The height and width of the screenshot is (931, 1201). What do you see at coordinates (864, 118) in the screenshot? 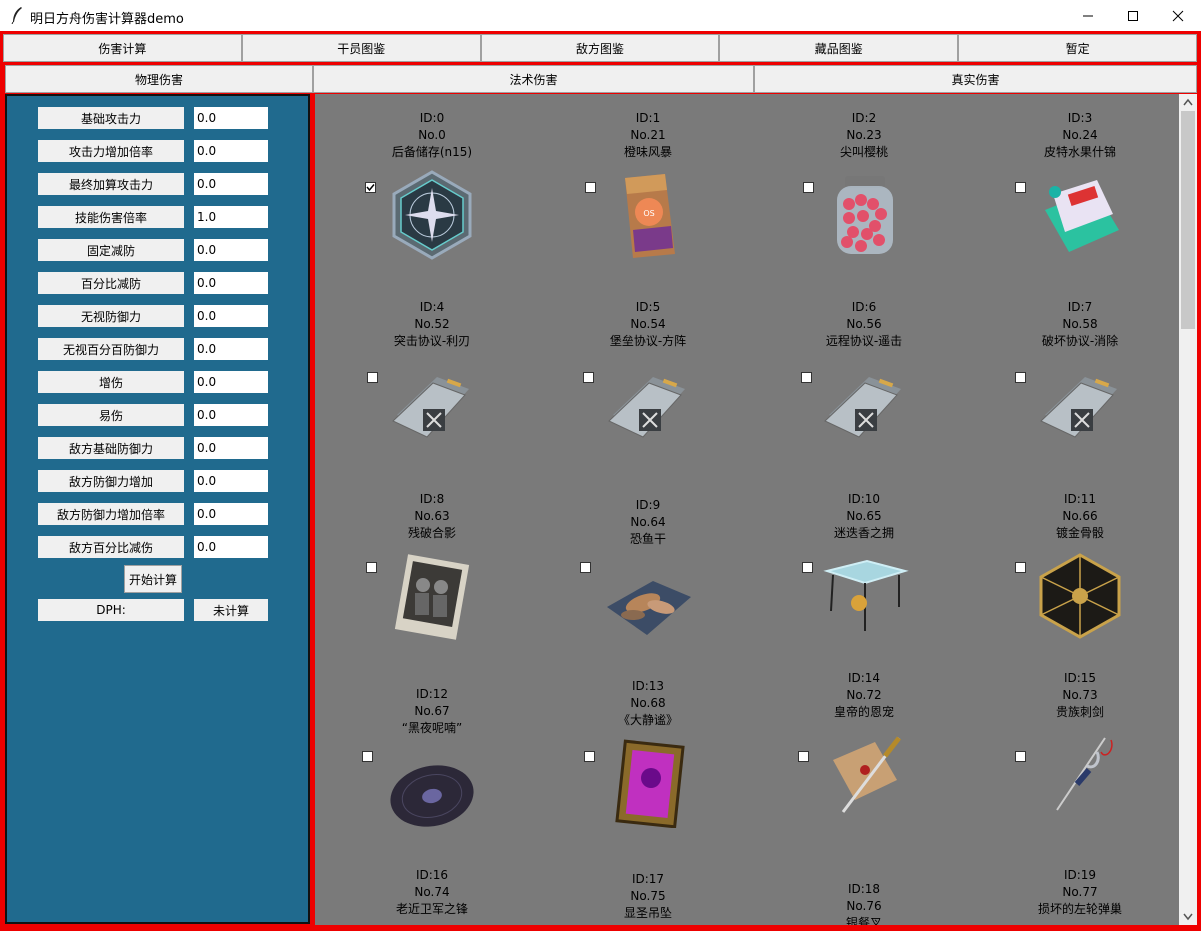
I see `relic-id: ID:2` at bounding box center [864, 118].